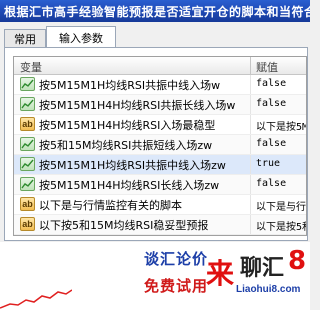  What do you see at coordinates (137, 105) in the screenshot?
I see `parameter-name: 按5M15M1H4H均线RSI共振长线入场w` at bounding box center [137, 105].